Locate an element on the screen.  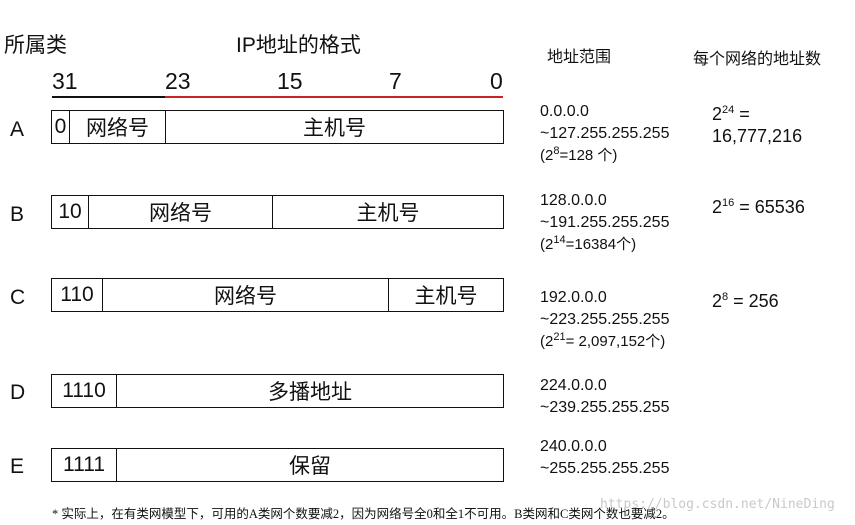
class-d-range-end: ~239.255.255.255 is located at coordinates (605, 407).